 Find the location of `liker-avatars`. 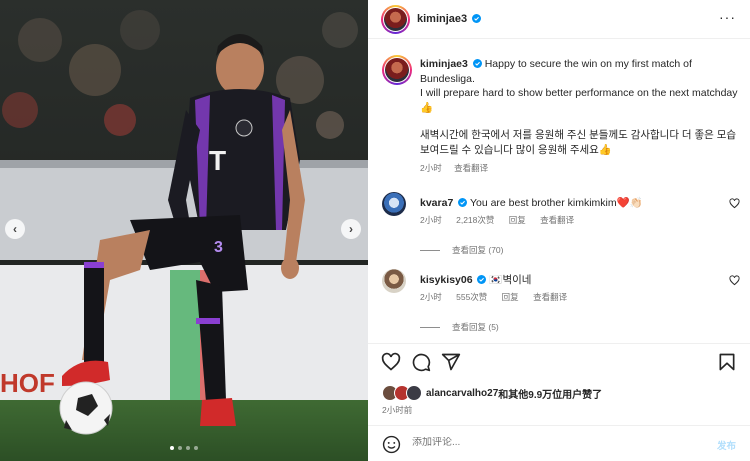

liker-avatars is located at coordinates (402, 393).